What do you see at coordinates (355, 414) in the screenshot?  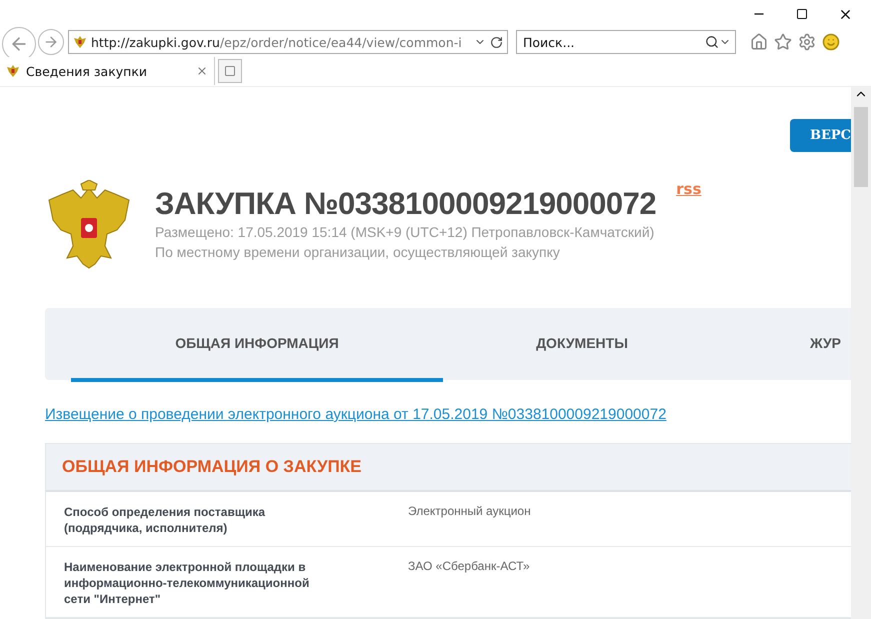 I see `notice-link: Извещение о проведении электронного аукциона от 17.05.2019 №0338100009219000072` at bounding box center [355, 414].